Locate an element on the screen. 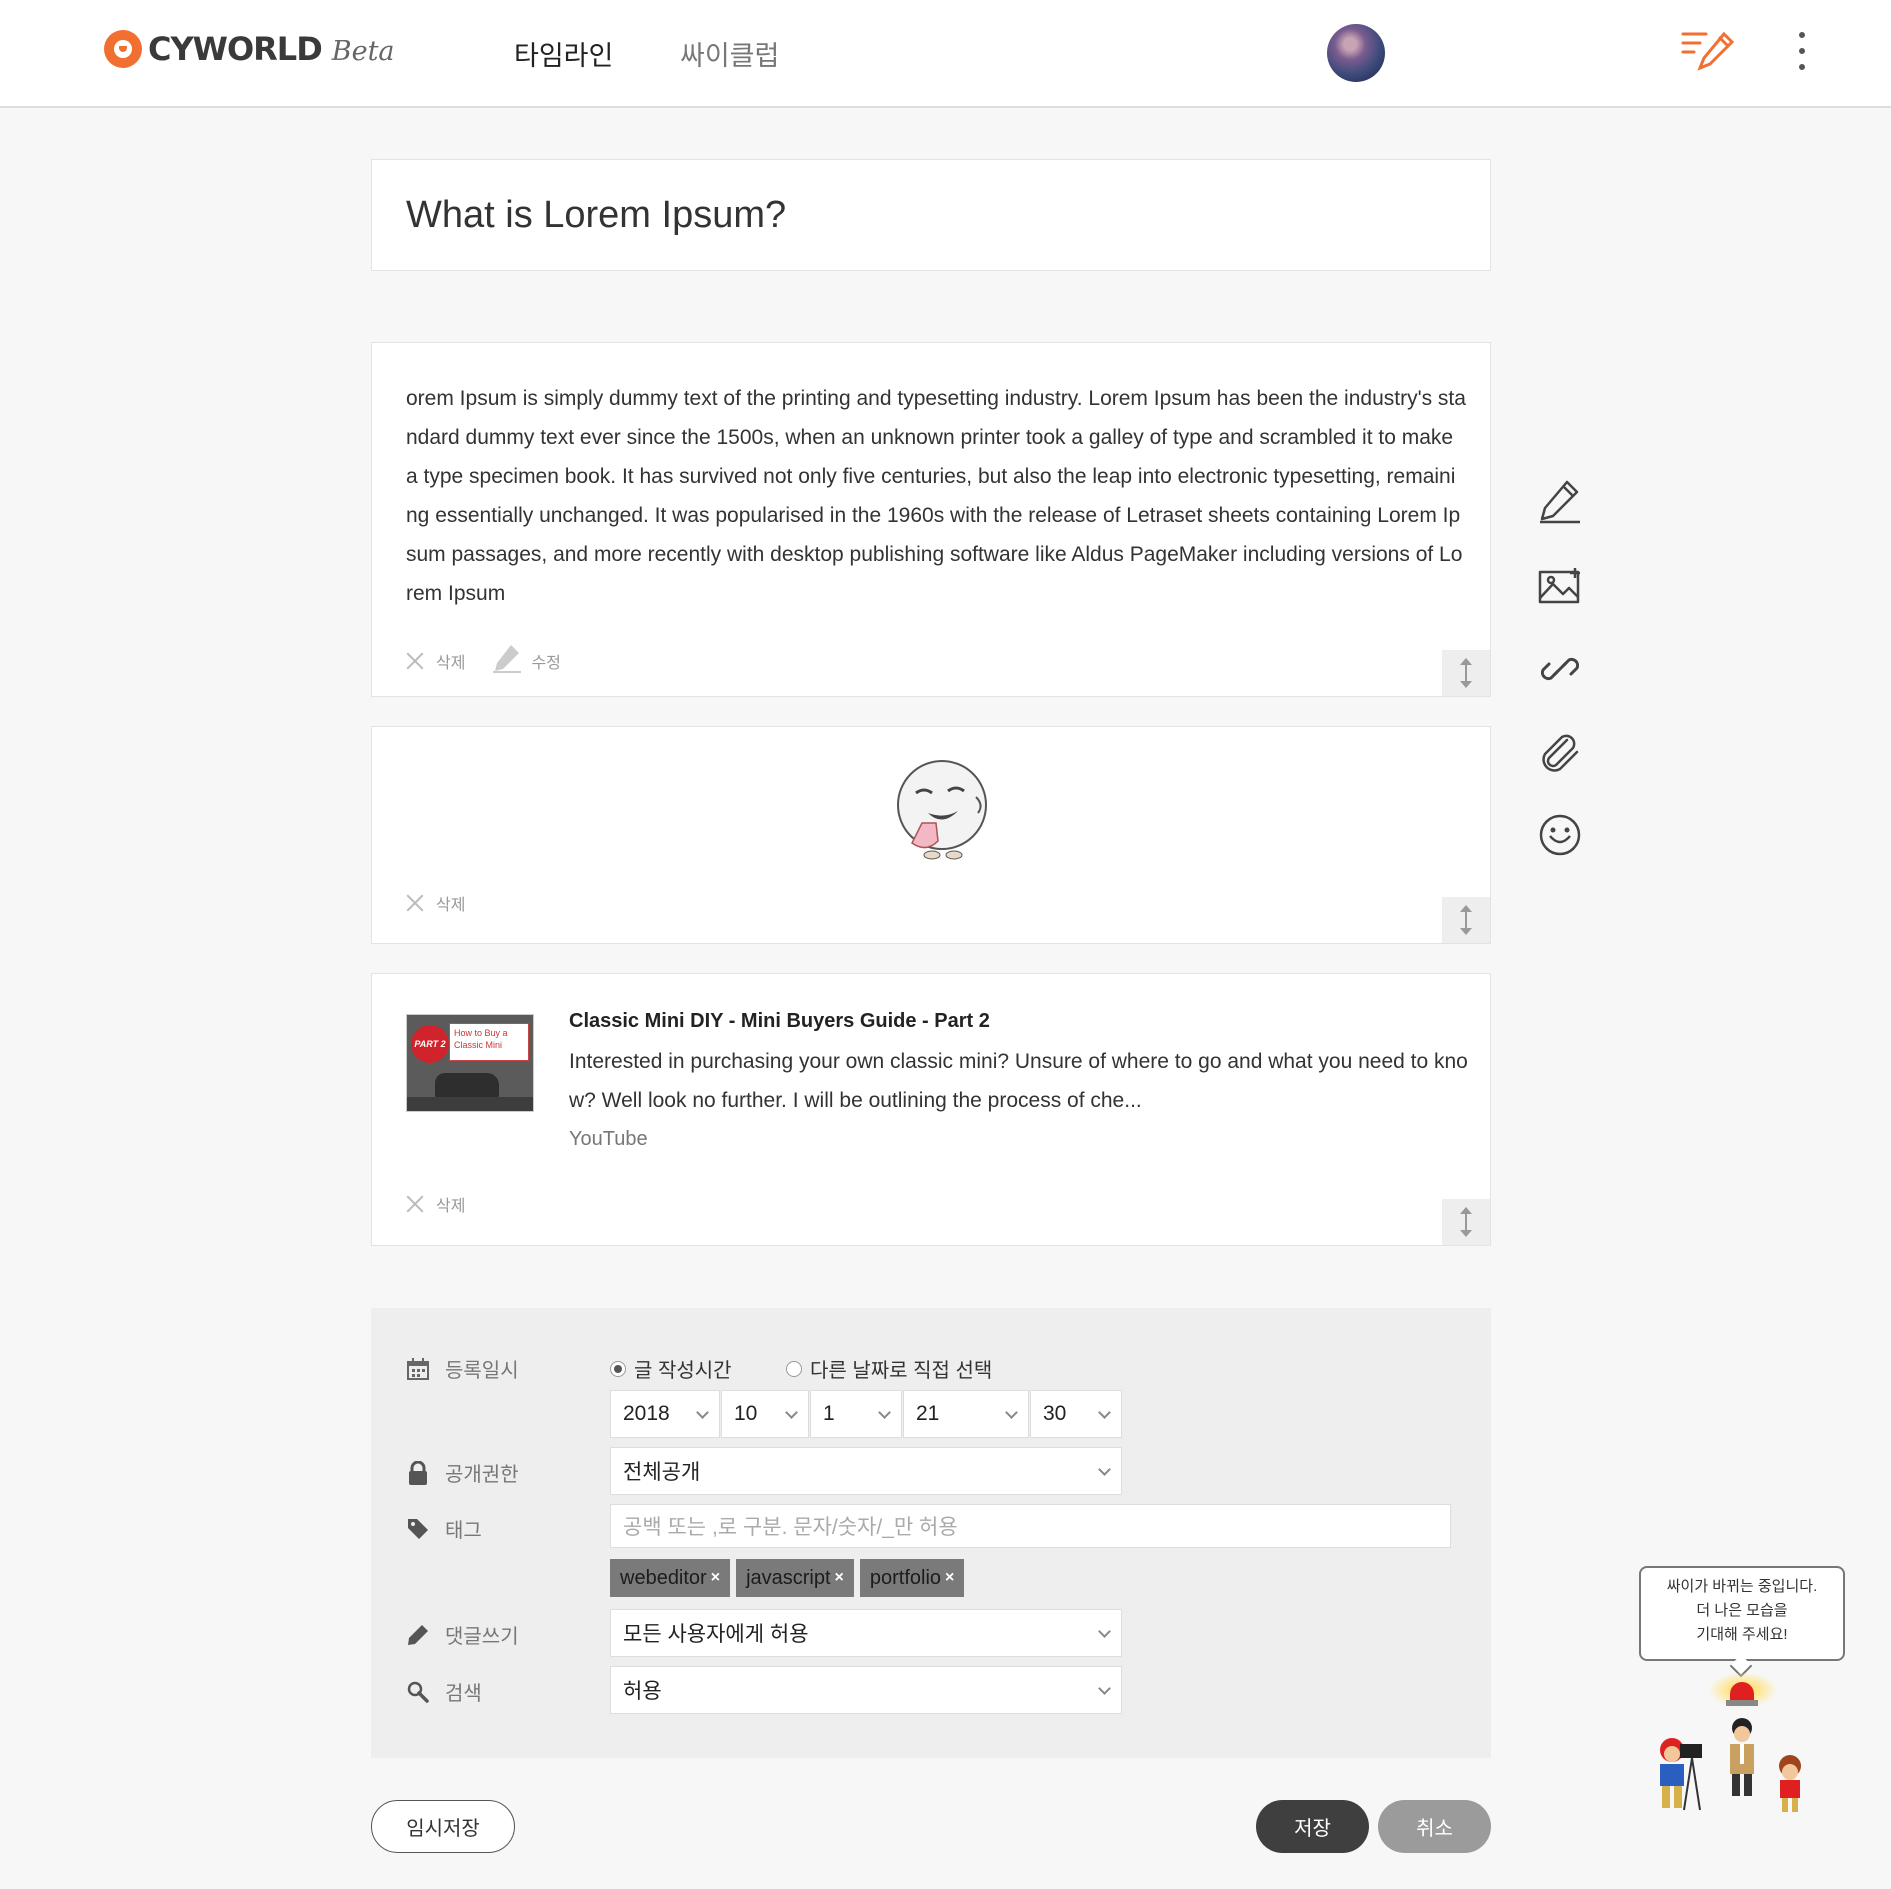 This screenshot has width=1891, height=1889. tag-list: webeditor × javascript × portfolio × is located at coordinates (790, 1578).